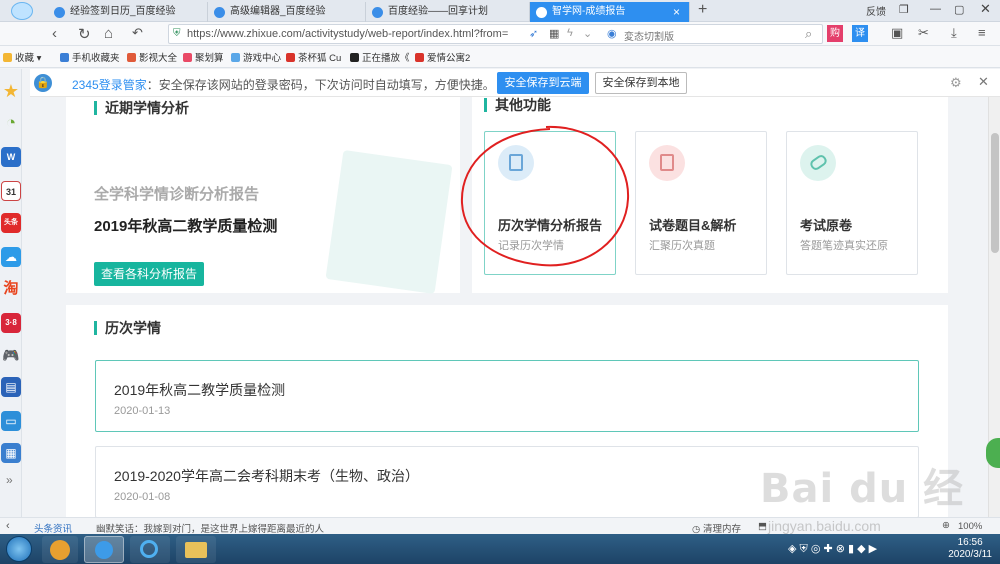  Describe the element at coordinates (108, 33) in the screenshot. I see `home-icon: ⌂` at that location.